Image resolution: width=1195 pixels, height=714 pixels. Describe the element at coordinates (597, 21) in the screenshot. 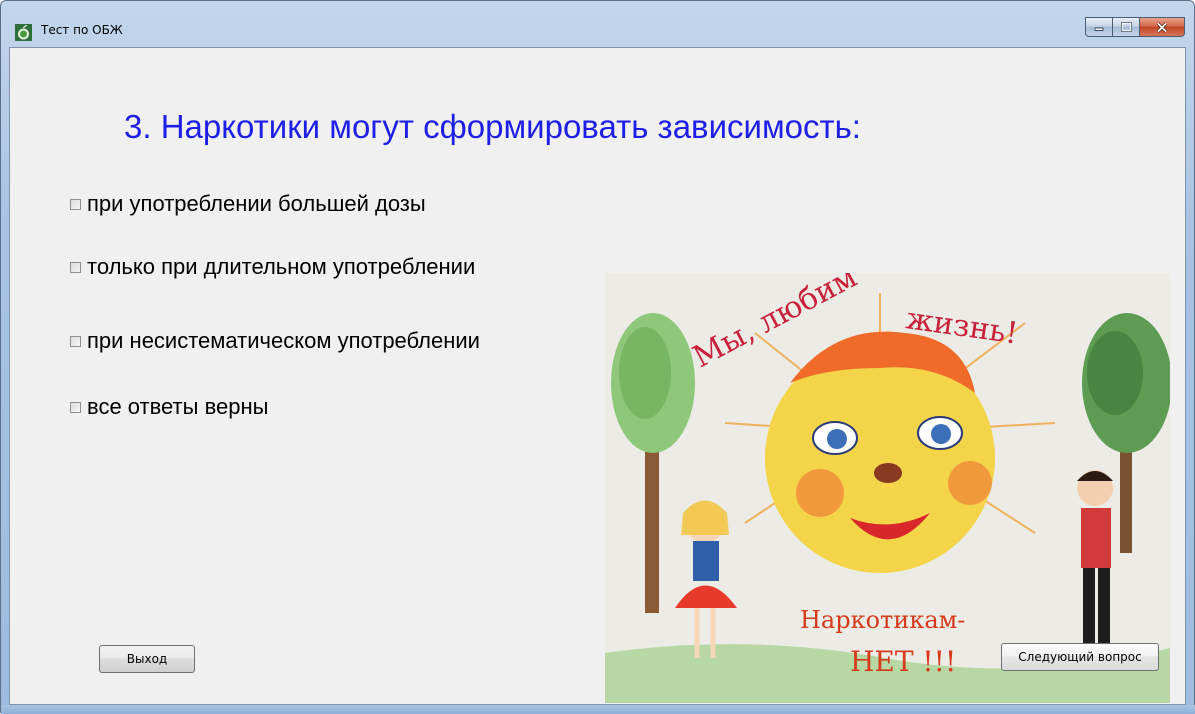

I see `title-bar: Тест по ОБЖ` at that location.